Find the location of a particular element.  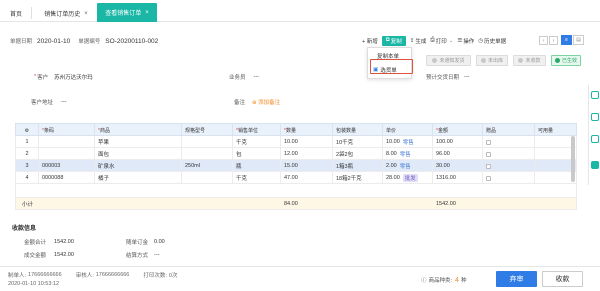

row-index: 1 is located at coordinates (27, 142).